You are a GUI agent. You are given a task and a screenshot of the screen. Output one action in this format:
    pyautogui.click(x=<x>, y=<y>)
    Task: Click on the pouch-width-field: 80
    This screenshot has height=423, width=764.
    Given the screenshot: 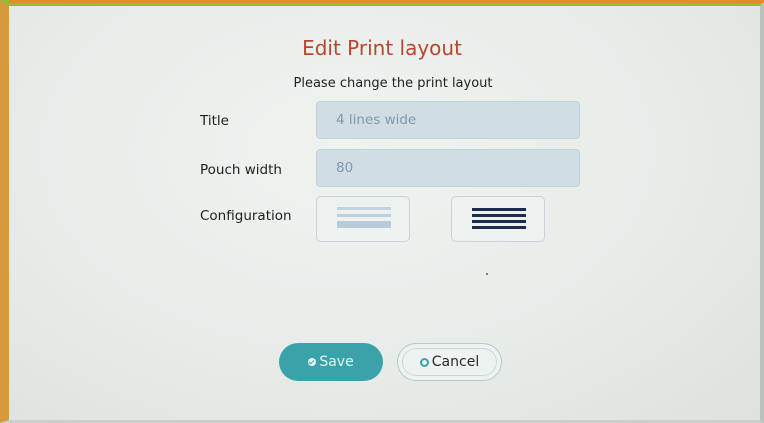 What is the action you would take?
    pyautogui.click(x=448, y=168)
    